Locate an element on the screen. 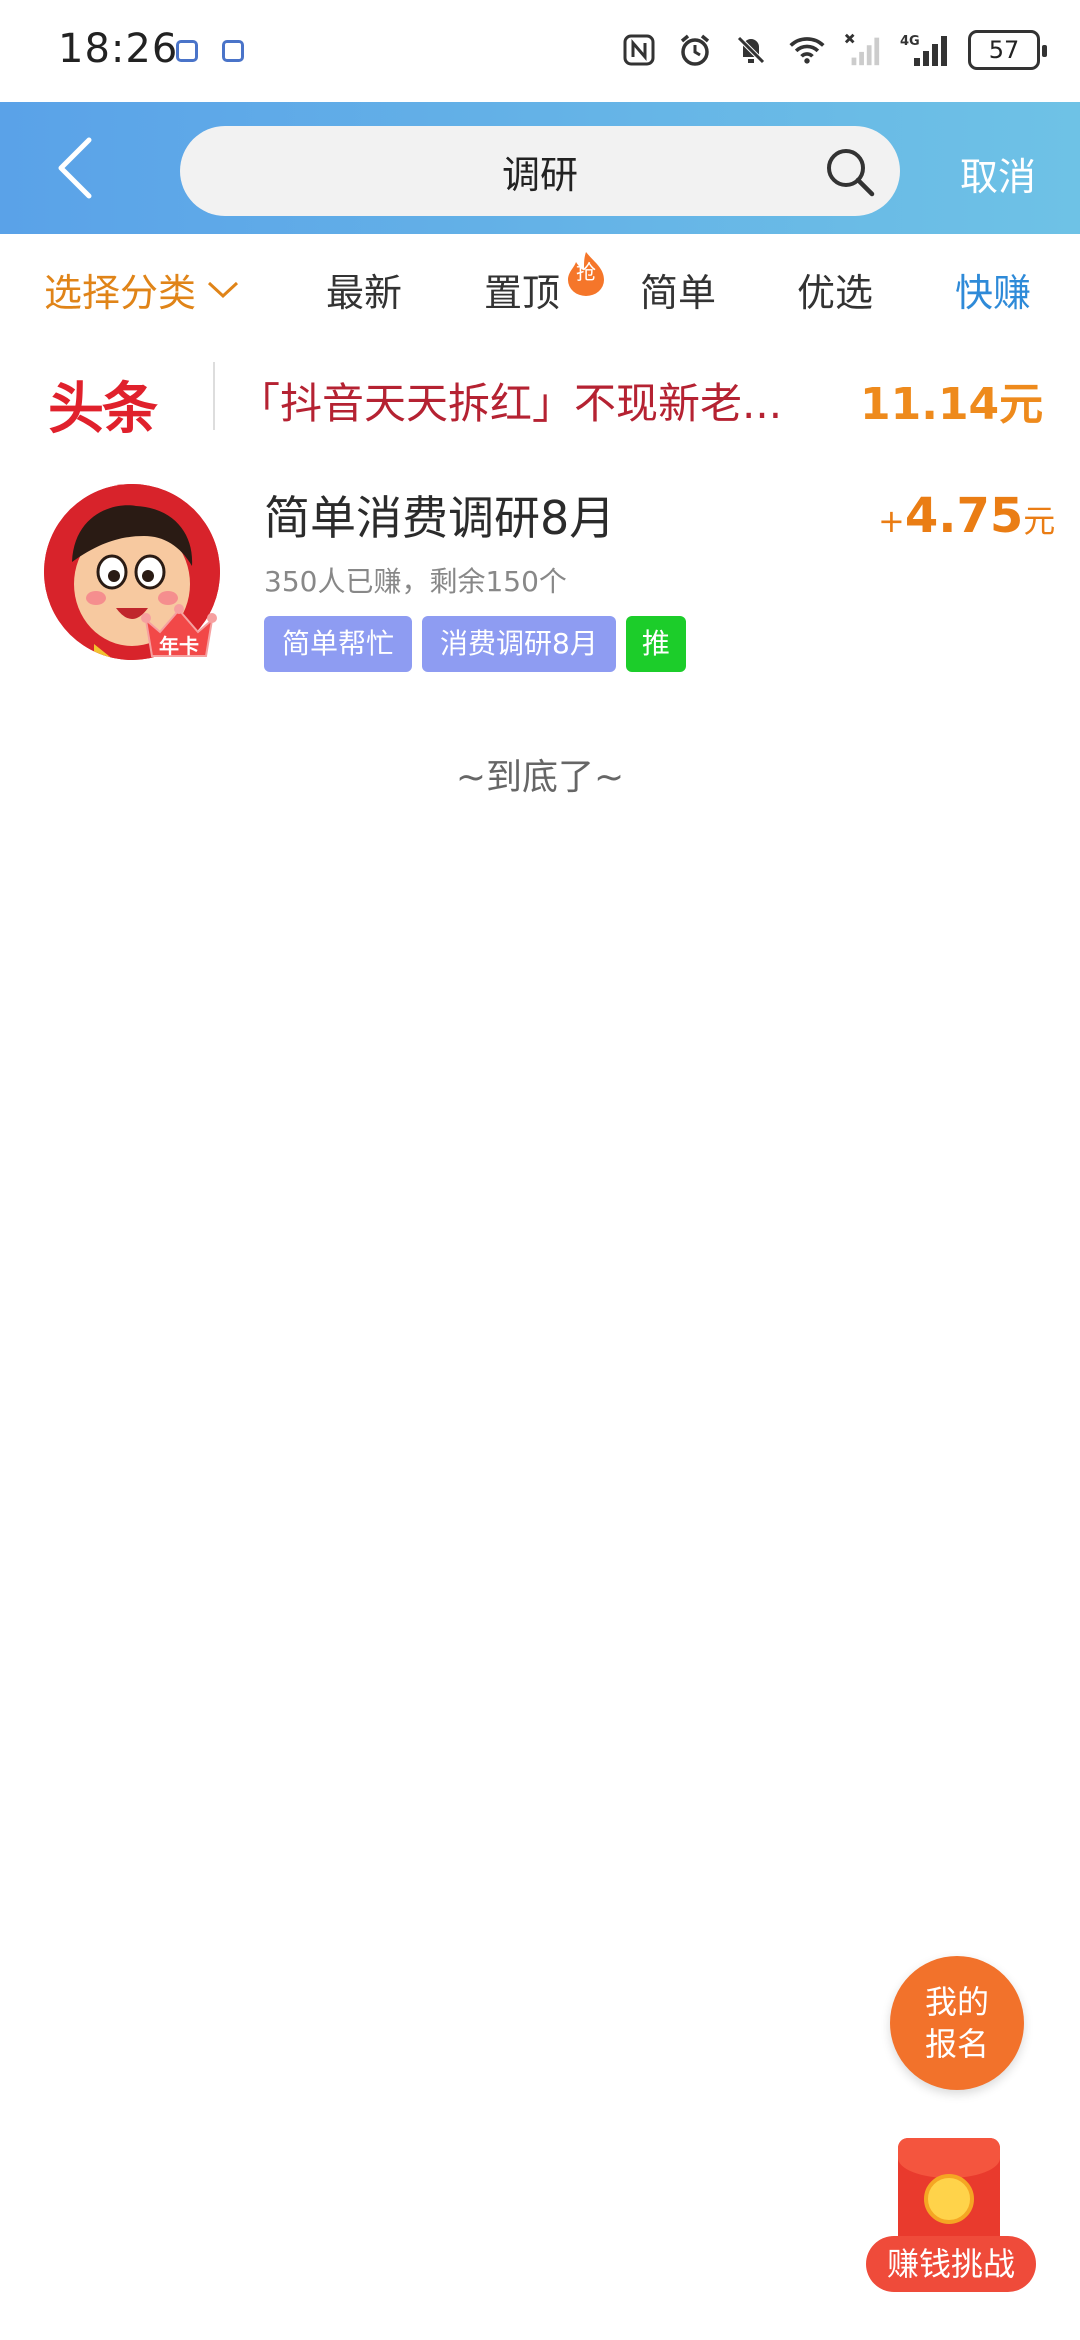 This screenshot has height=2340, width=1080. tag-recommended: 推 is located at coordinates (655, 644).